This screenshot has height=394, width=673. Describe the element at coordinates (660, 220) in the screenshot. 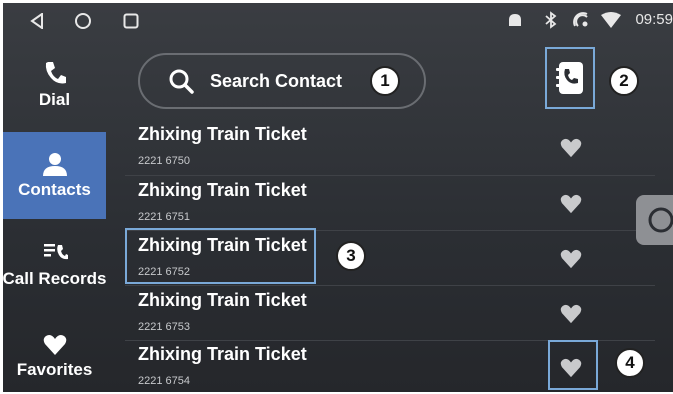

I see `circle-icon` at that location.